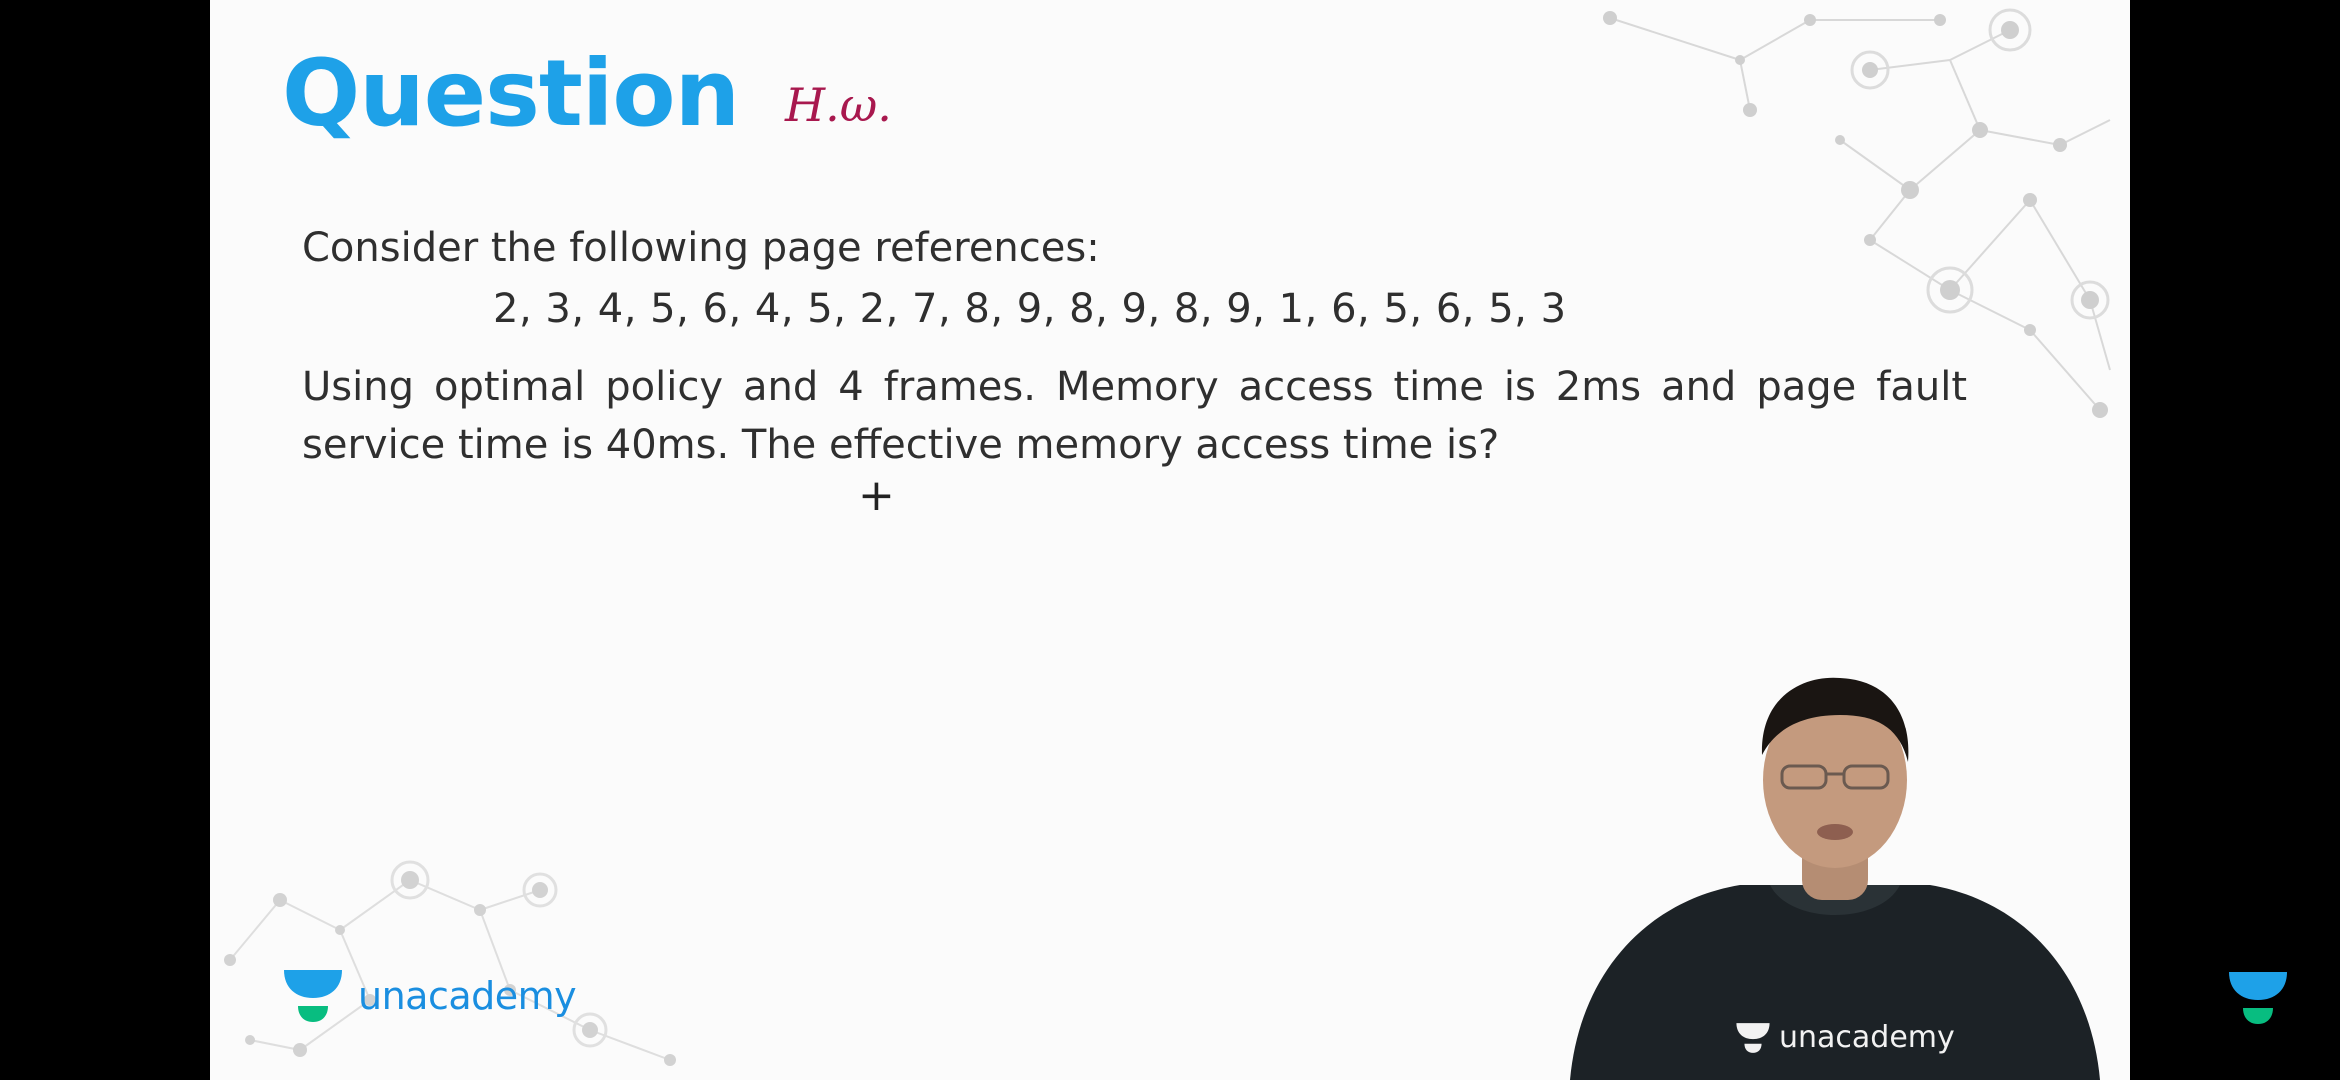  What do you see at coordinates (701, 248) in the screenshot?
I see `question-intro: Consider the following page references:` at bounding box center [701, 248].